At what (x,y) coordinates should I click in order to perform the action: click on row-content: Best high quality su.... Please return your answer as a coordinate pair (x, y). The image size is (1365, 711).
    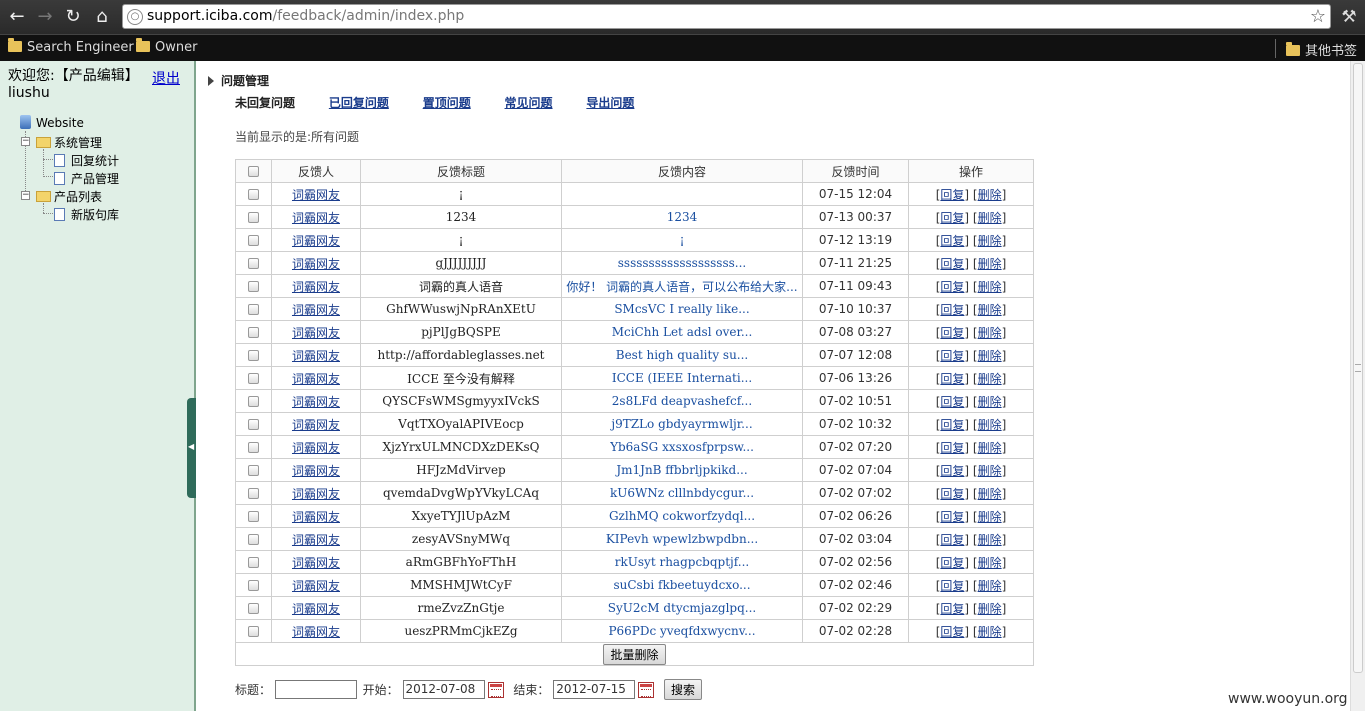
    Looking at the image, I should click on (682, 355).